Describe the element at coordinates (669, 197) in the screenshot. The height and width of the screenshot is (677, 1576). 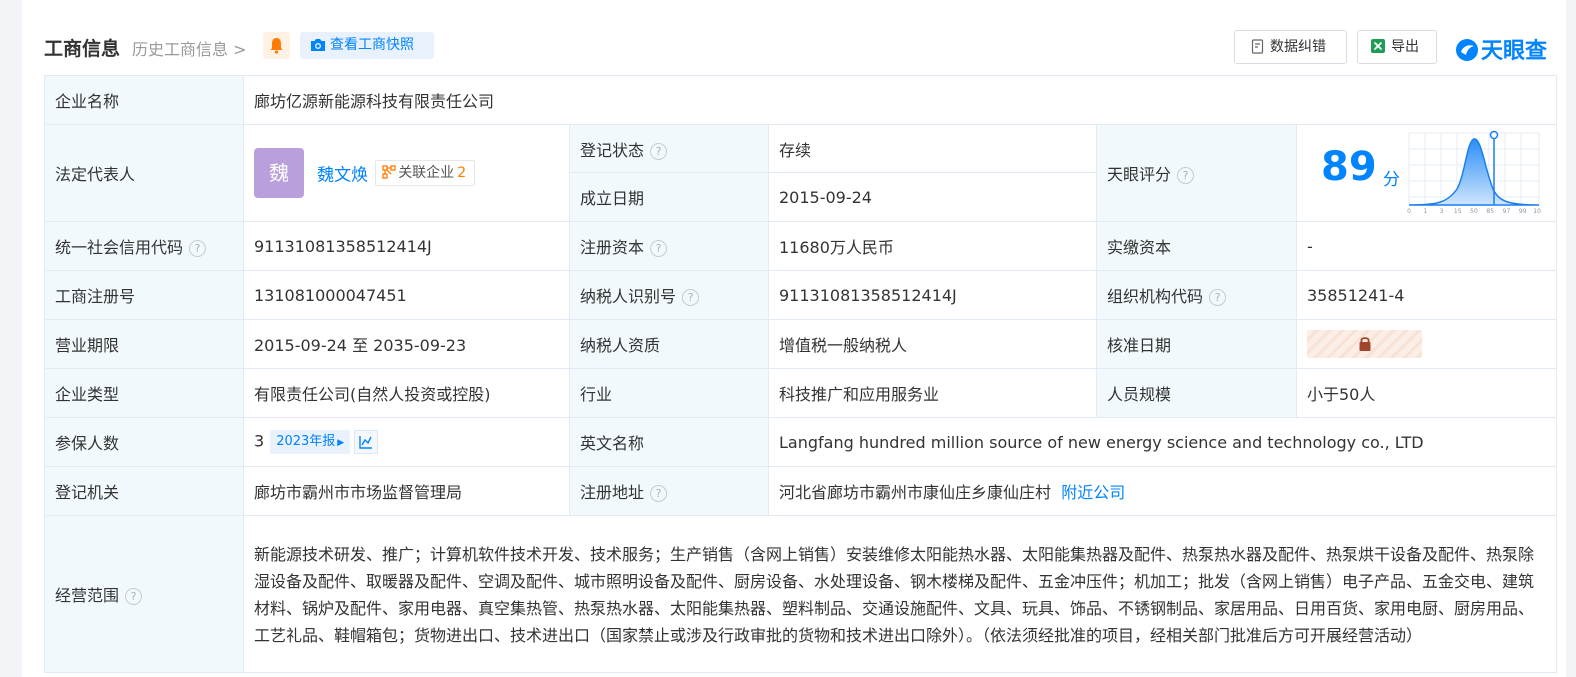
I see `found-date-label: 成立日期` at that location.